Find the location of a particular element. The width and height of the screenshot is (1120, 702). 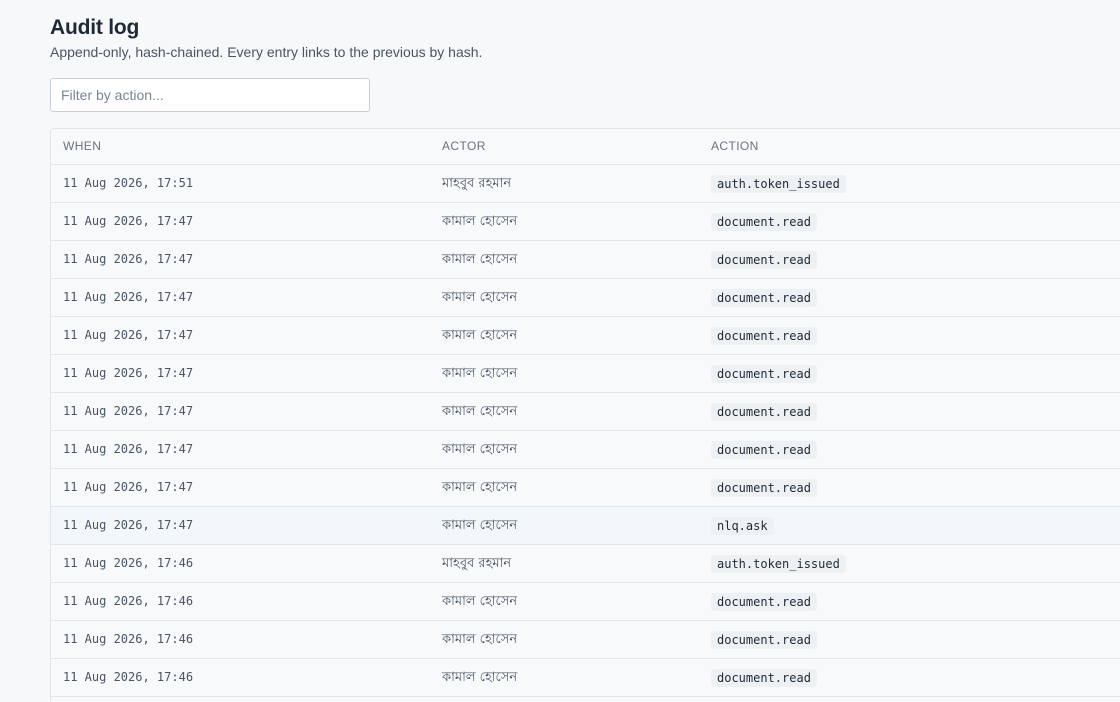

column-header-when: WHEN is located at coordinates (82, 146).